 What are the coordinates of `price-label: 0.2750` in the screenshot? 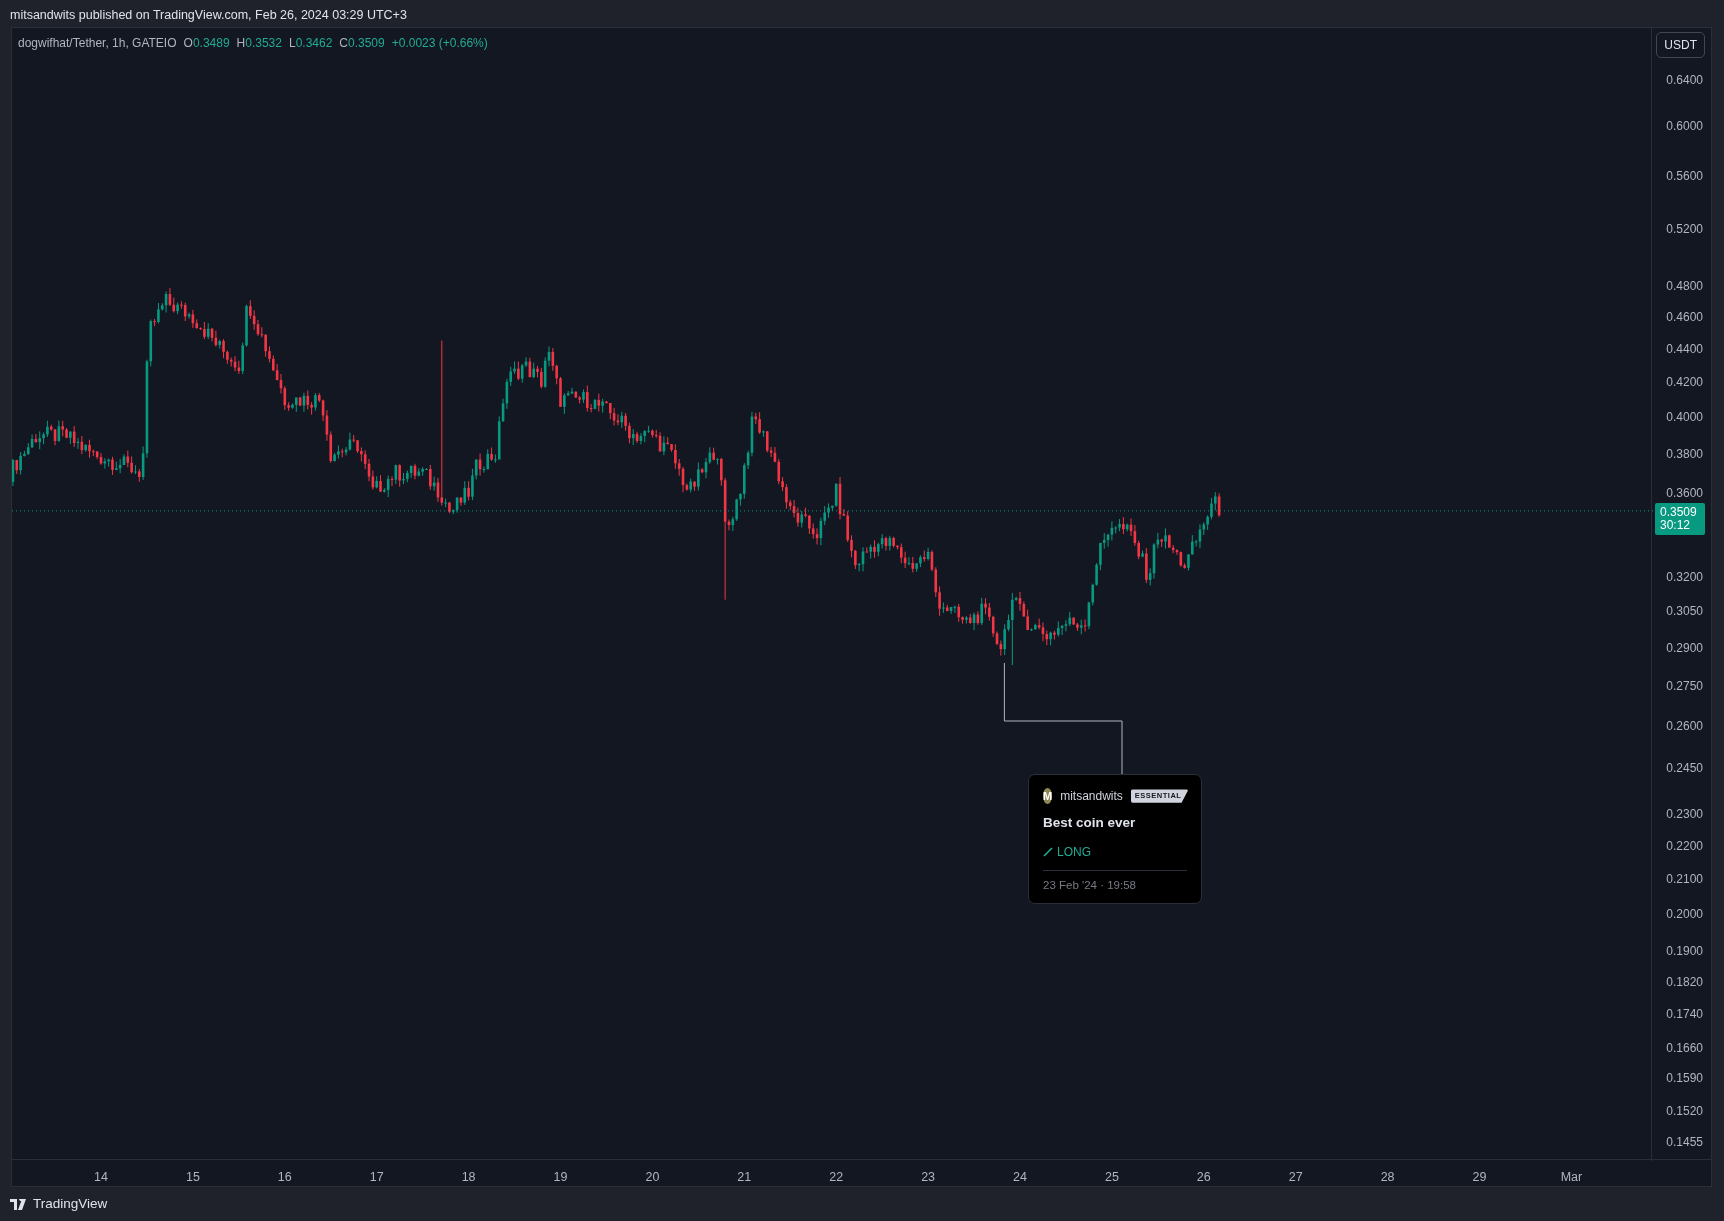 It's located at (1684, 686).